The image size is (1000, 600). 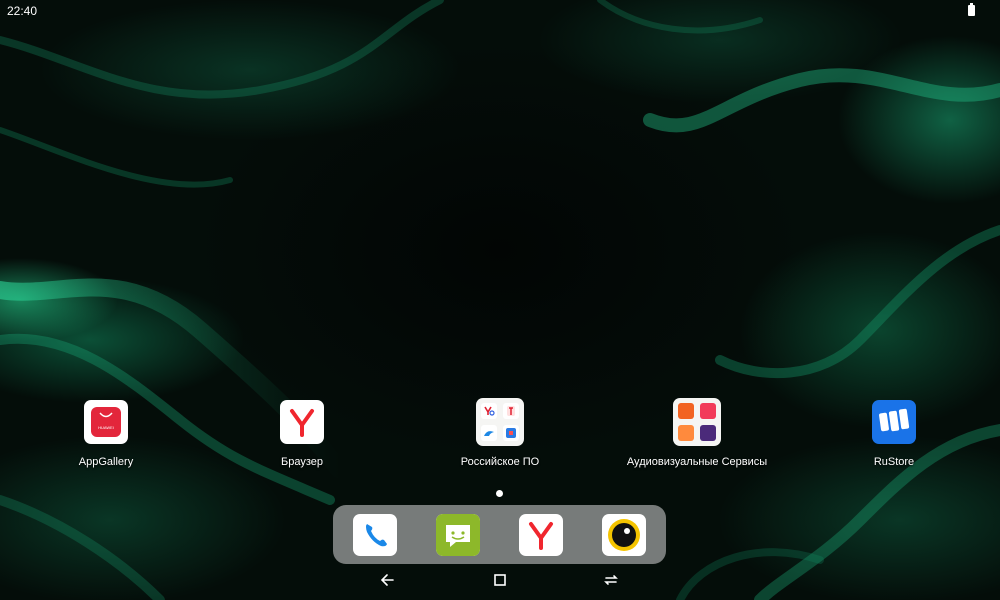 What do you see at coordinates (686, 411) in the screenshot?
I see `okko-icon` at bounding box center [686, 411].